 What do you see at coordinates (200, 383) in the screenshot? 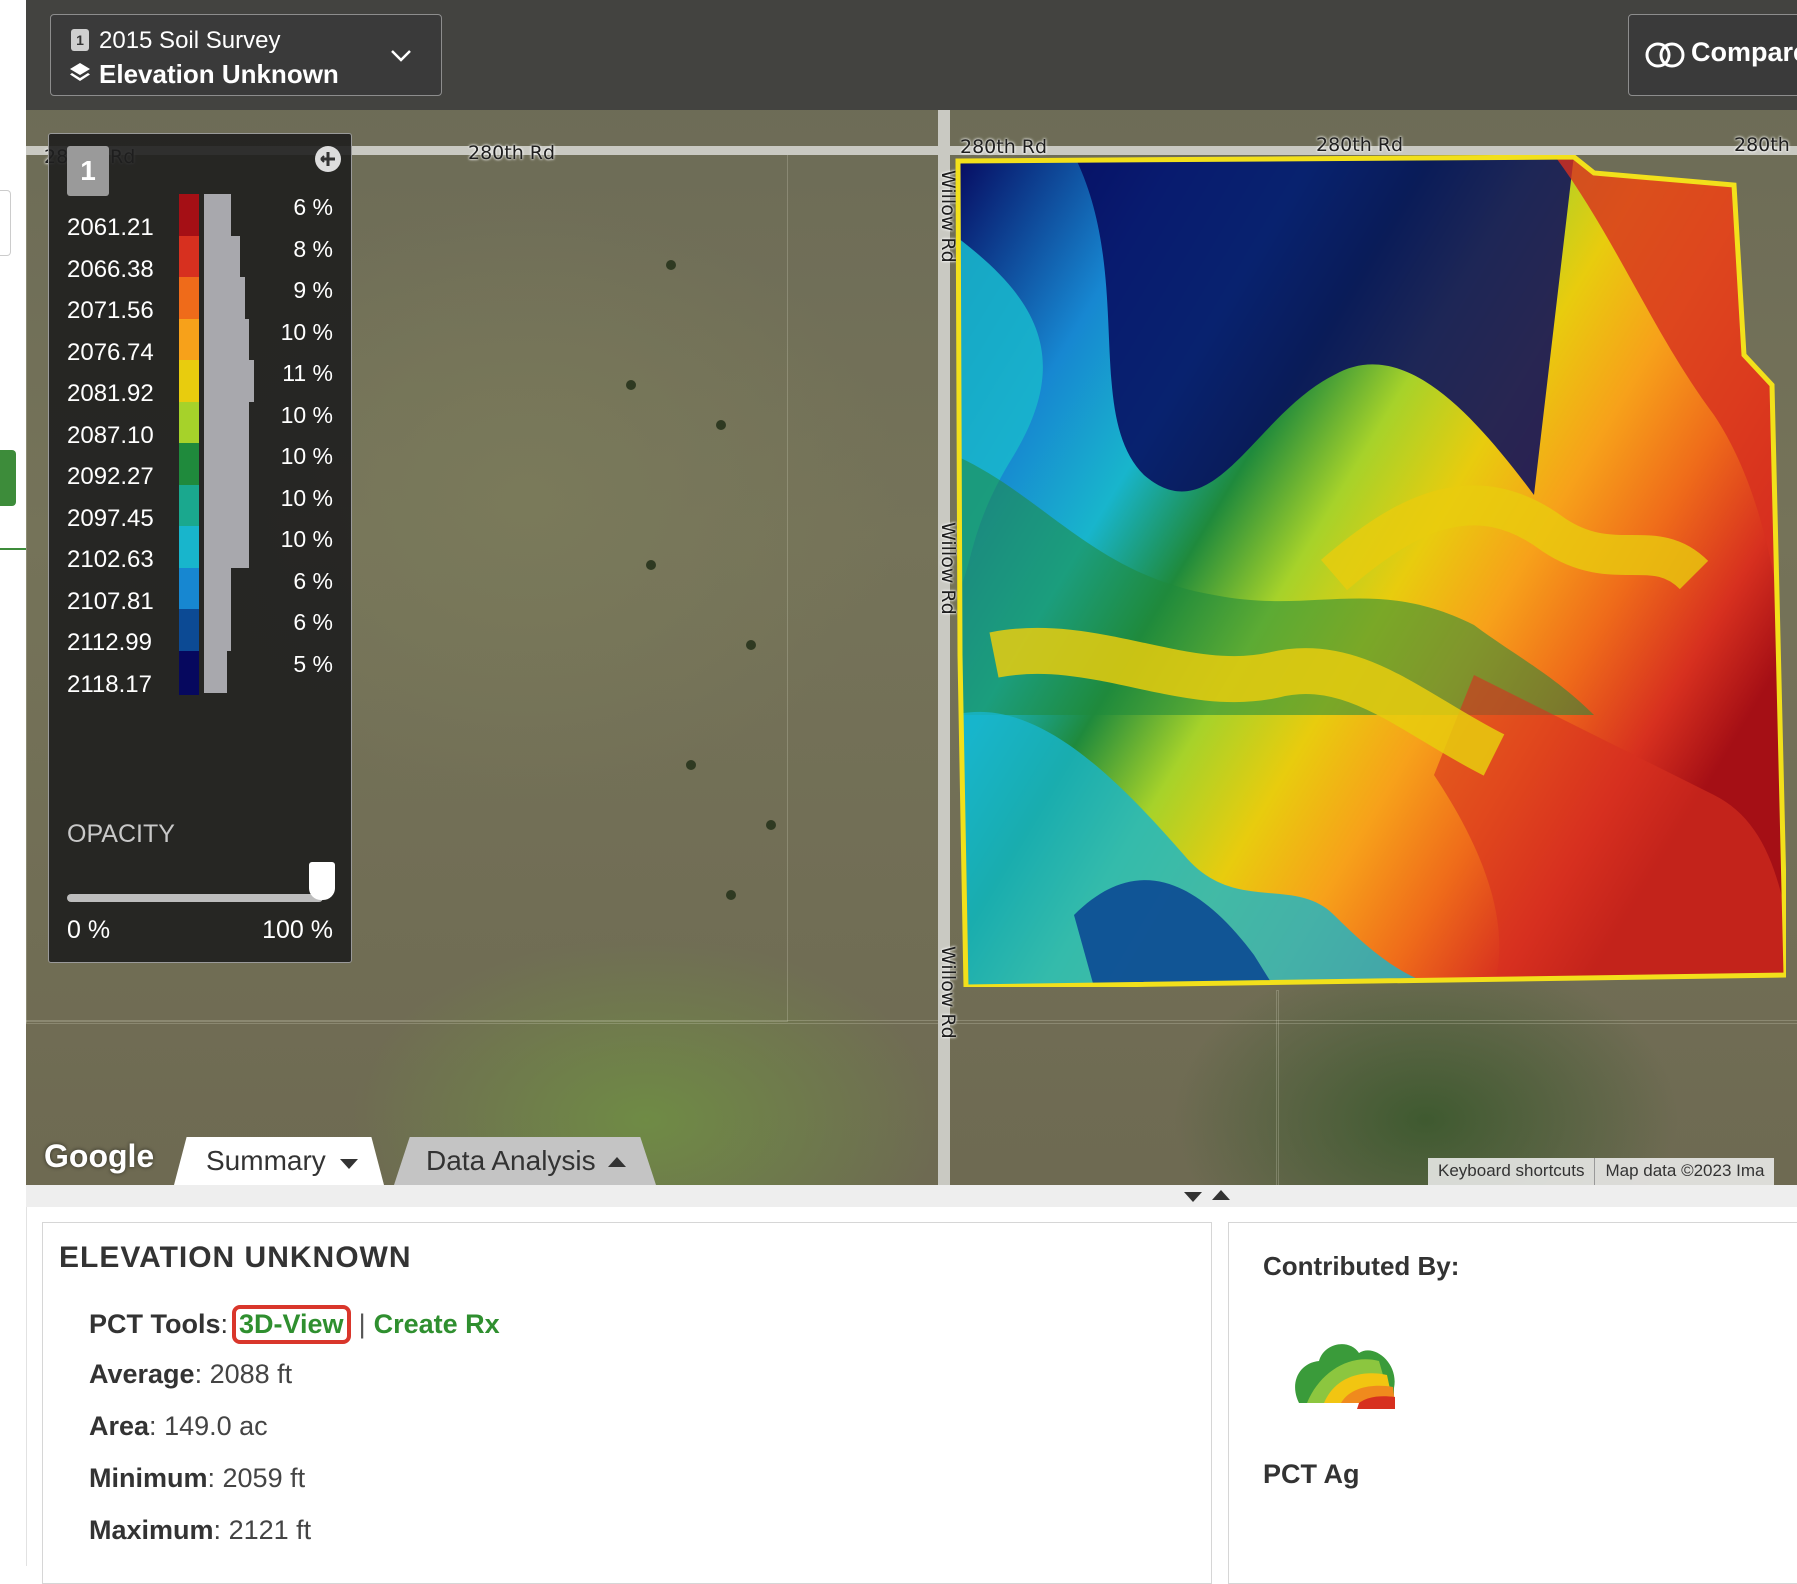
I see `legend-row: 2081.92 11 %` at bounding box center [200, 383].